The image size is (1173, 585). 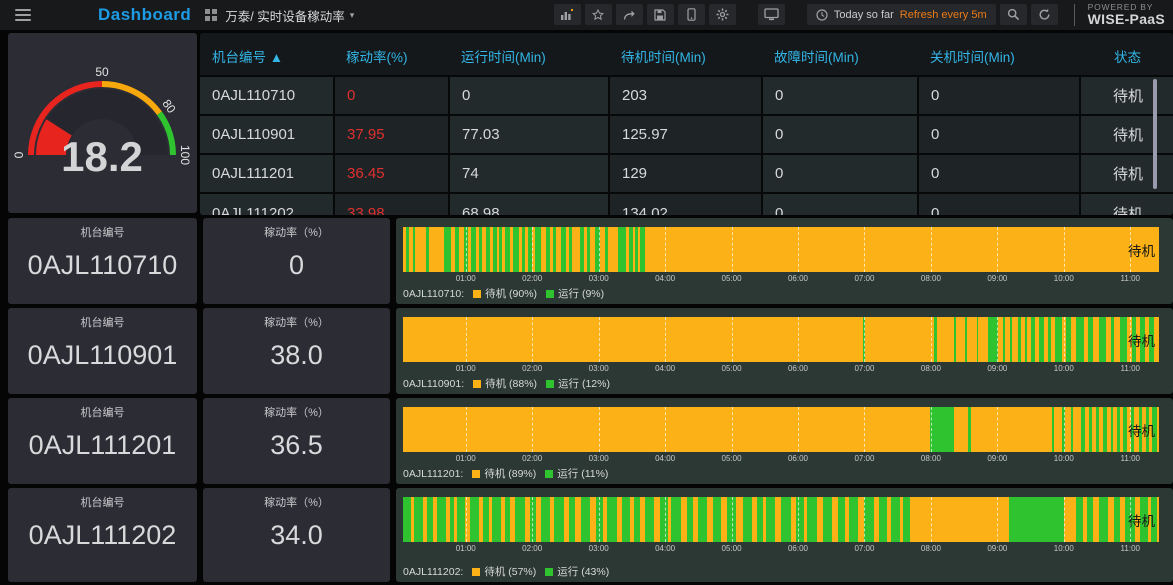 I want to click on col-run-time: 运行时间(Min), so click(x=529, y=54).